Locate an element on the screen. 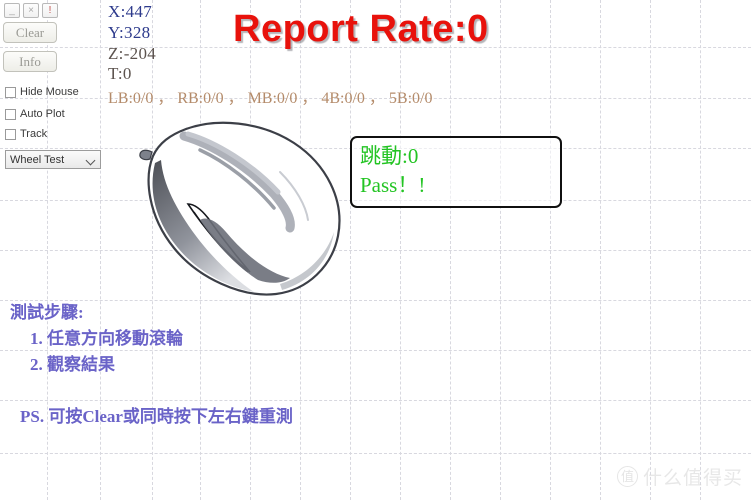 The width and height of the screenshot is (751, 500). chevron-down-icon is located at coordinates (91, 160).